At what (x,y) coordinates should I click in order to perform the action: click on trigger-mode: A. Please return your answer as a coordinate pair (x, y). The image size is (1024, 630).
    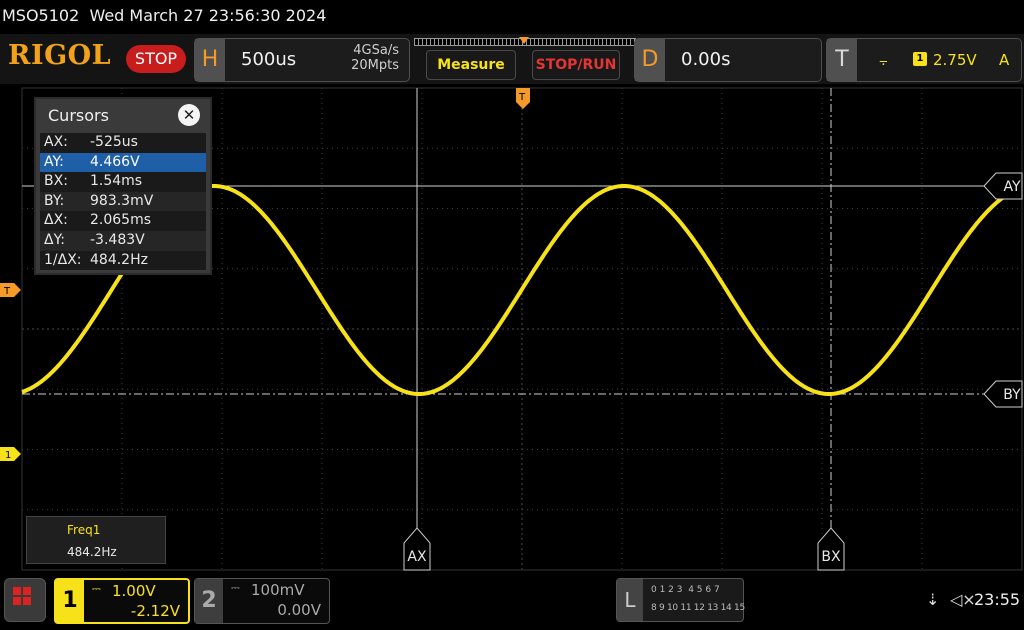
    Looking at the image, I should click on (1004, 60).